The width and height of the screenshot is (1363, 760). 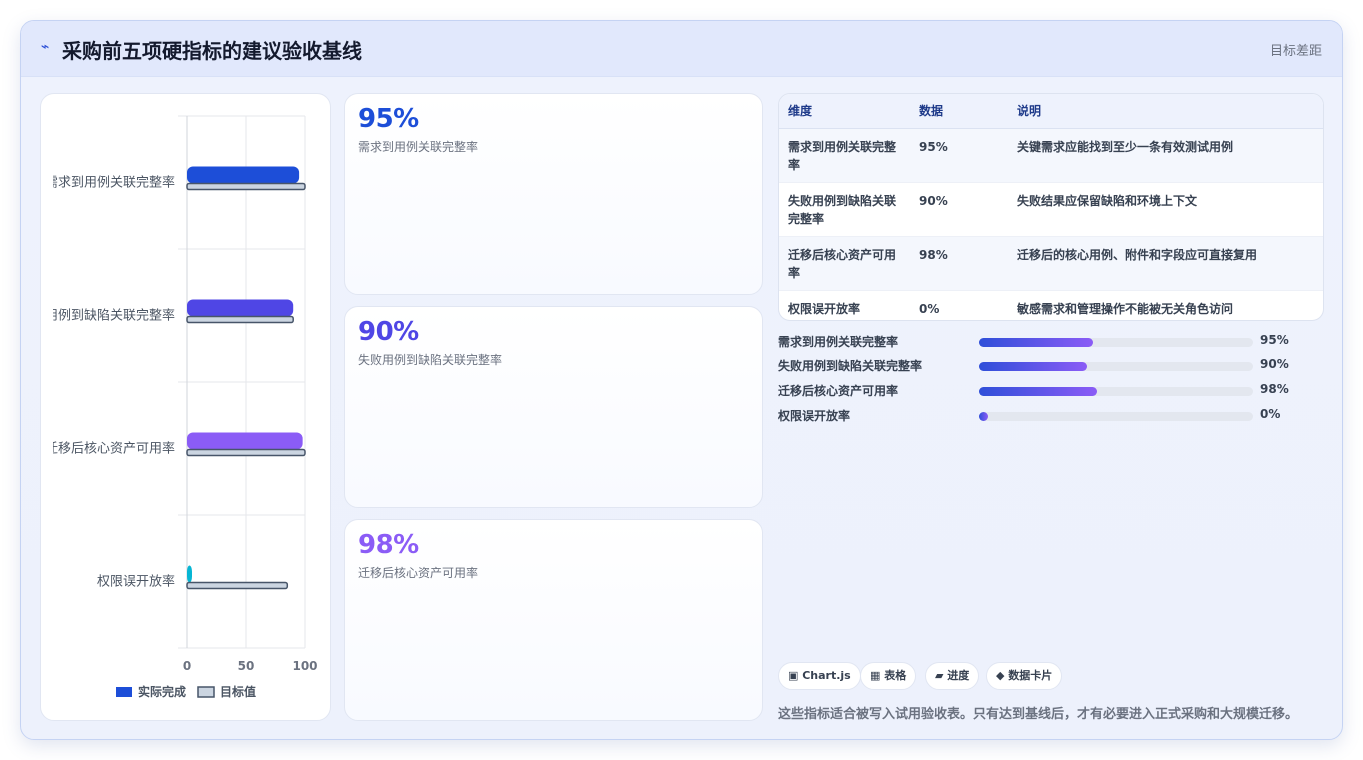 What do you see at coordinates (1024, 676) in the screenshot?
I see `chip-data-cards: ◆ 数据卡片` at bounding box center [1024, 676].